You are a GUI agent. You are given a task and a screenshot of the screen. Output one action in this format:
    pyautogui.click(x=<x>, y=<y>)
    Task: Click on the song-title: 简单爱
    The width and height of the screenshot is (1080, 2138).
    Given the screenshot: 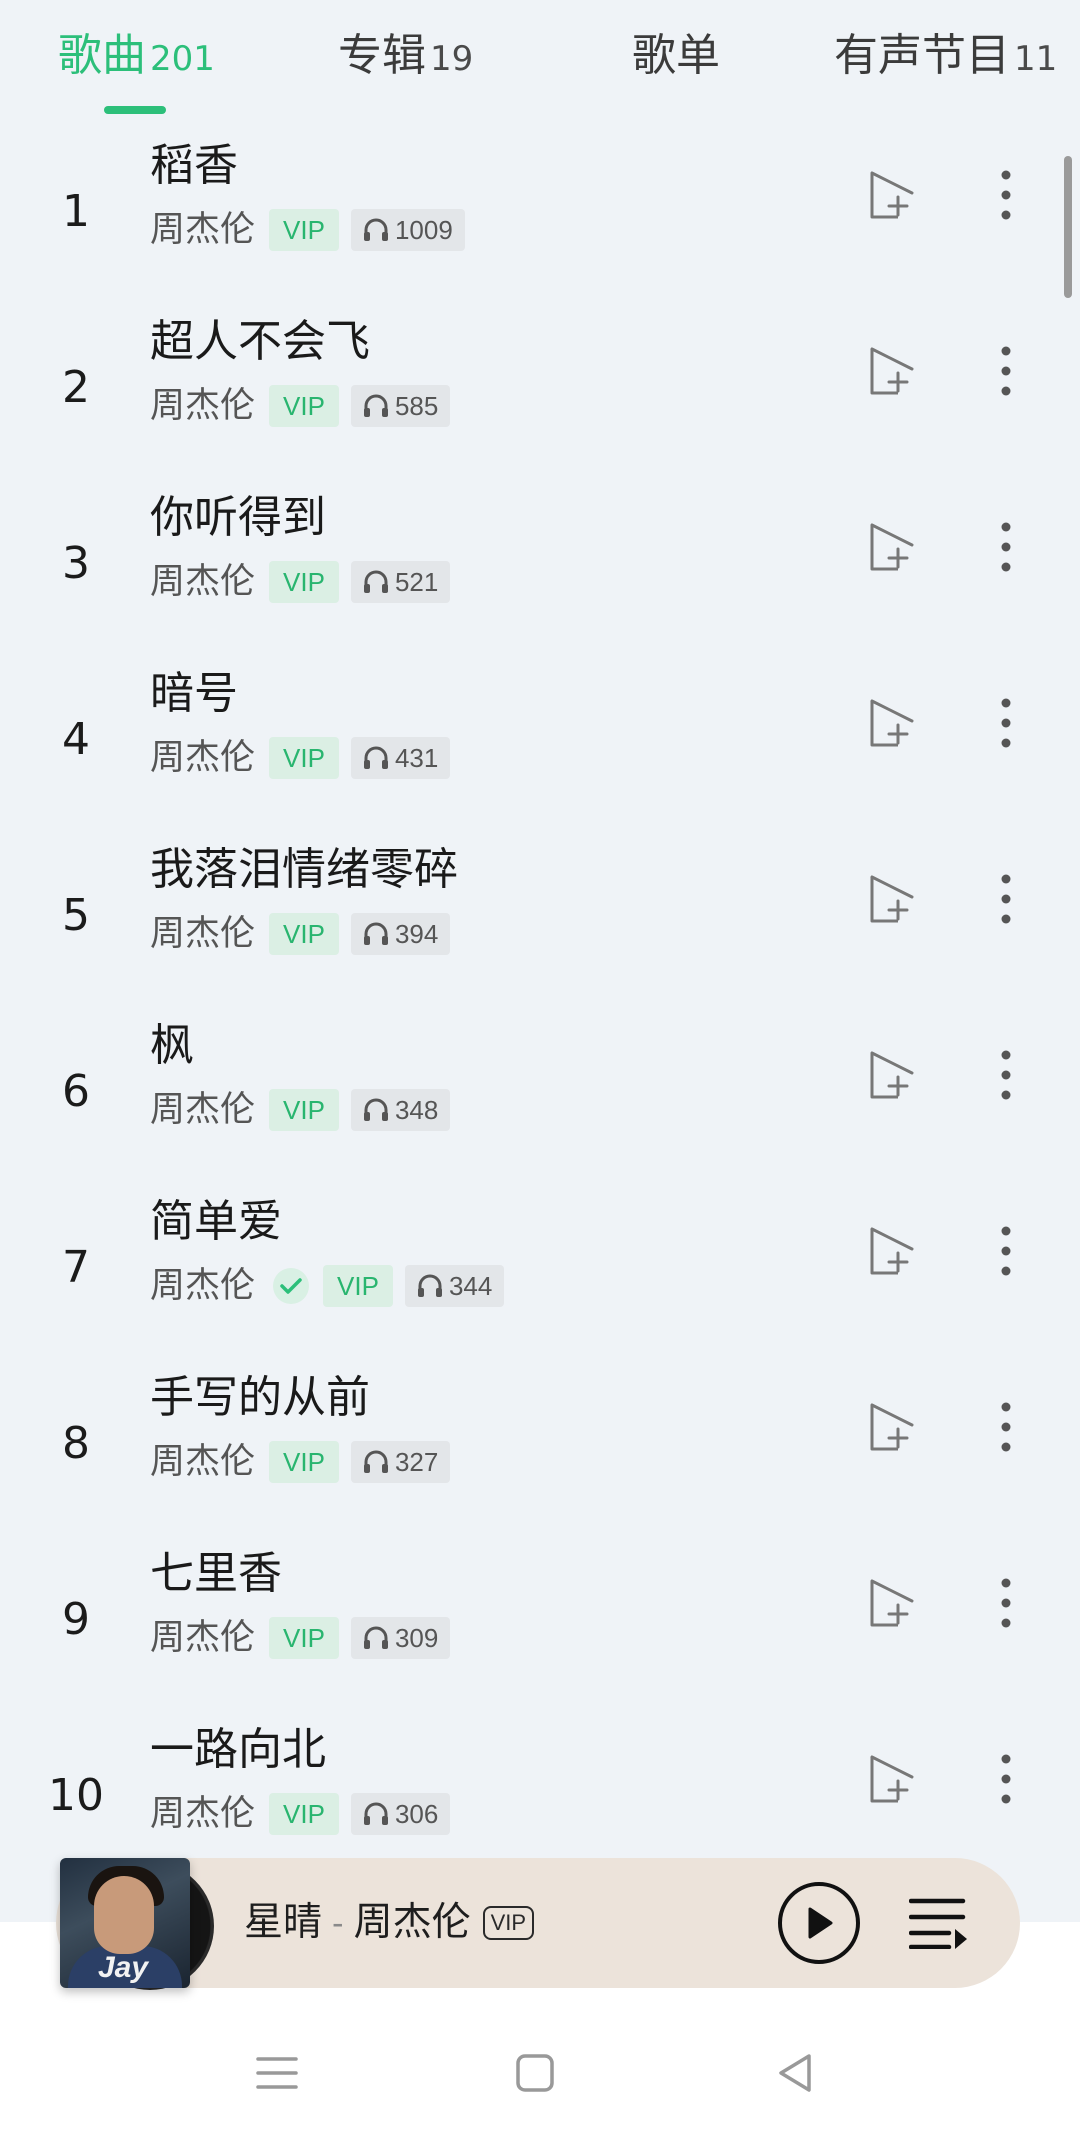 What is the action you would take?
    pyautogui.click(x=216, y=1221)
    